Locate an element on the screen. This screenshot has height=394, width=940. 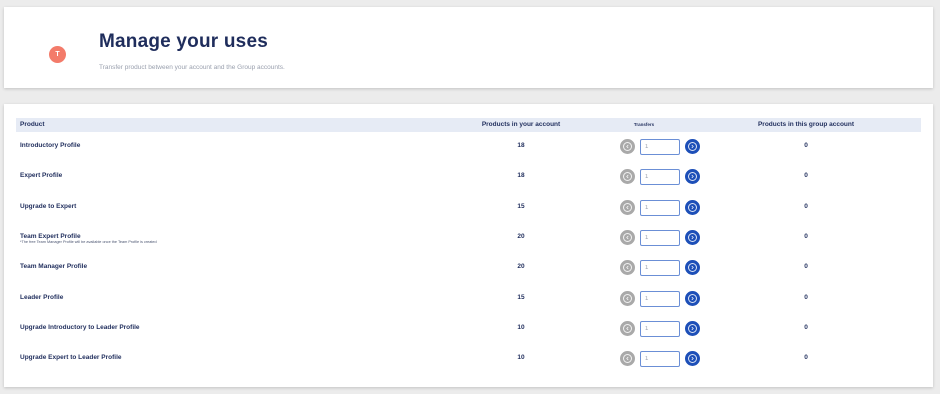
product-name: Team Expert Profile is located at coordinates (50, 236).